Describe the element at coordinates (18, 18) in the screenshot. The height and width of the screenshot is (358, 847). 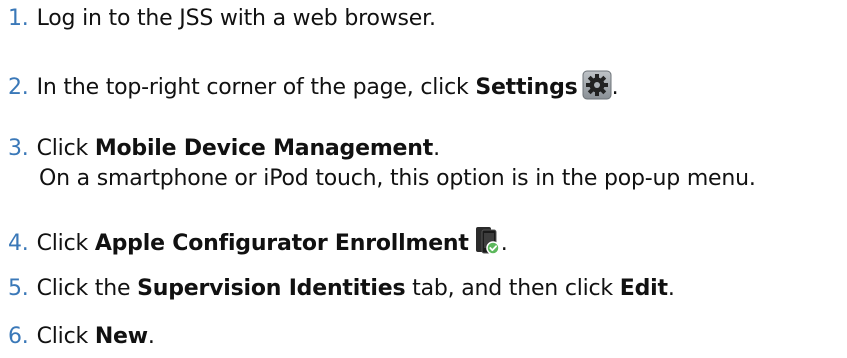
I see `step-number: 1.` at that location.